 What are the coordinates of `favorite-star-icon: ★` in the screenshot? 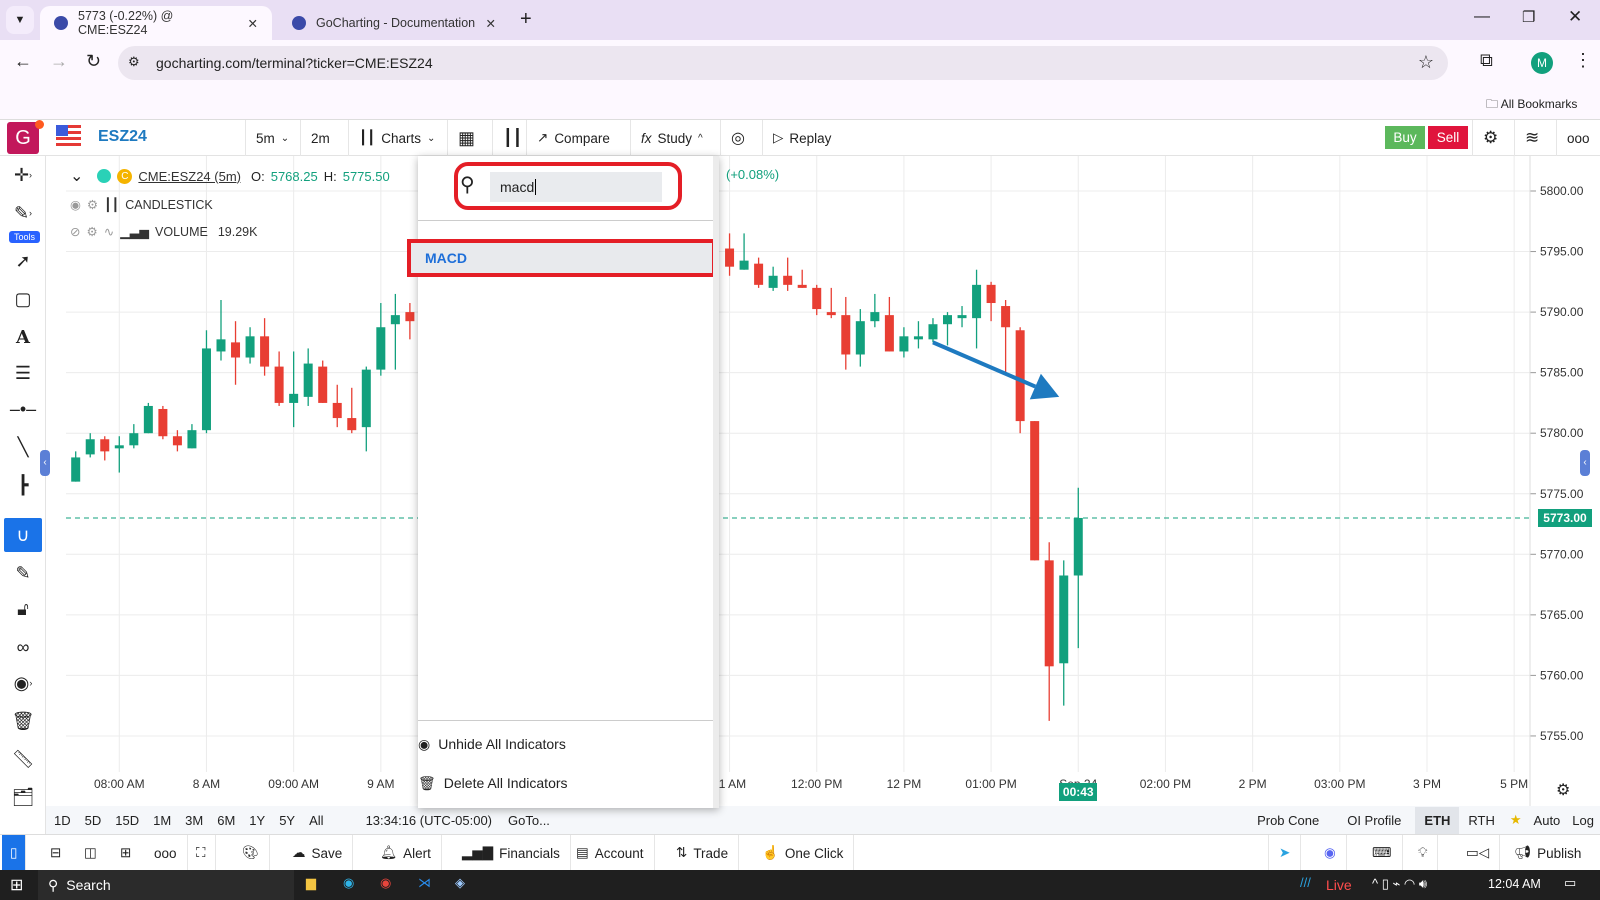 It's located at (1516, 820).